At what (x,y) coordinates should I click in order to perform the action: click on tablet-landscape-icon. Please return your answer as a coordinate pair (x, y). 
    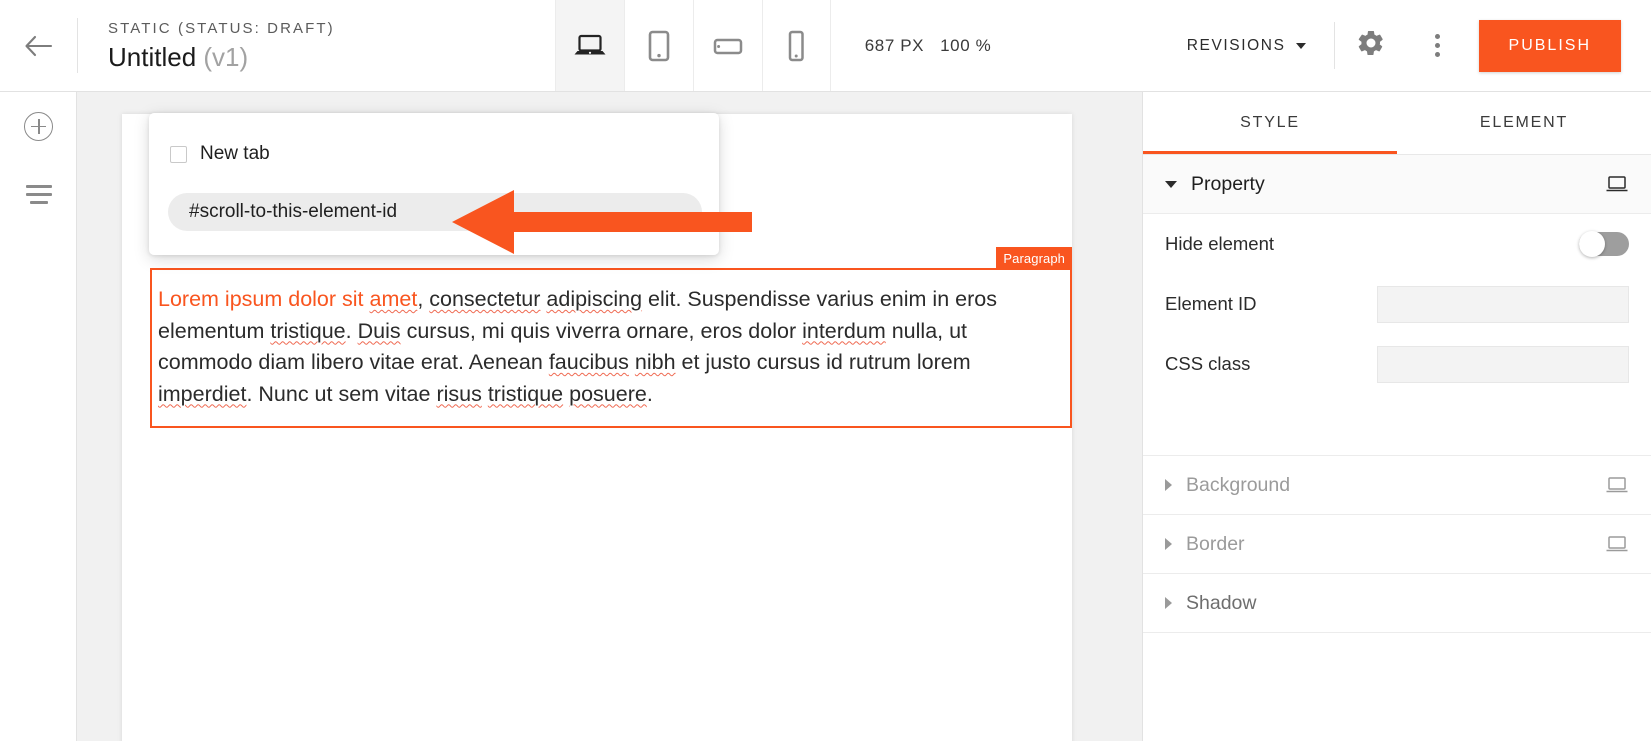
    Looking at the image, I should click on (728, 46).